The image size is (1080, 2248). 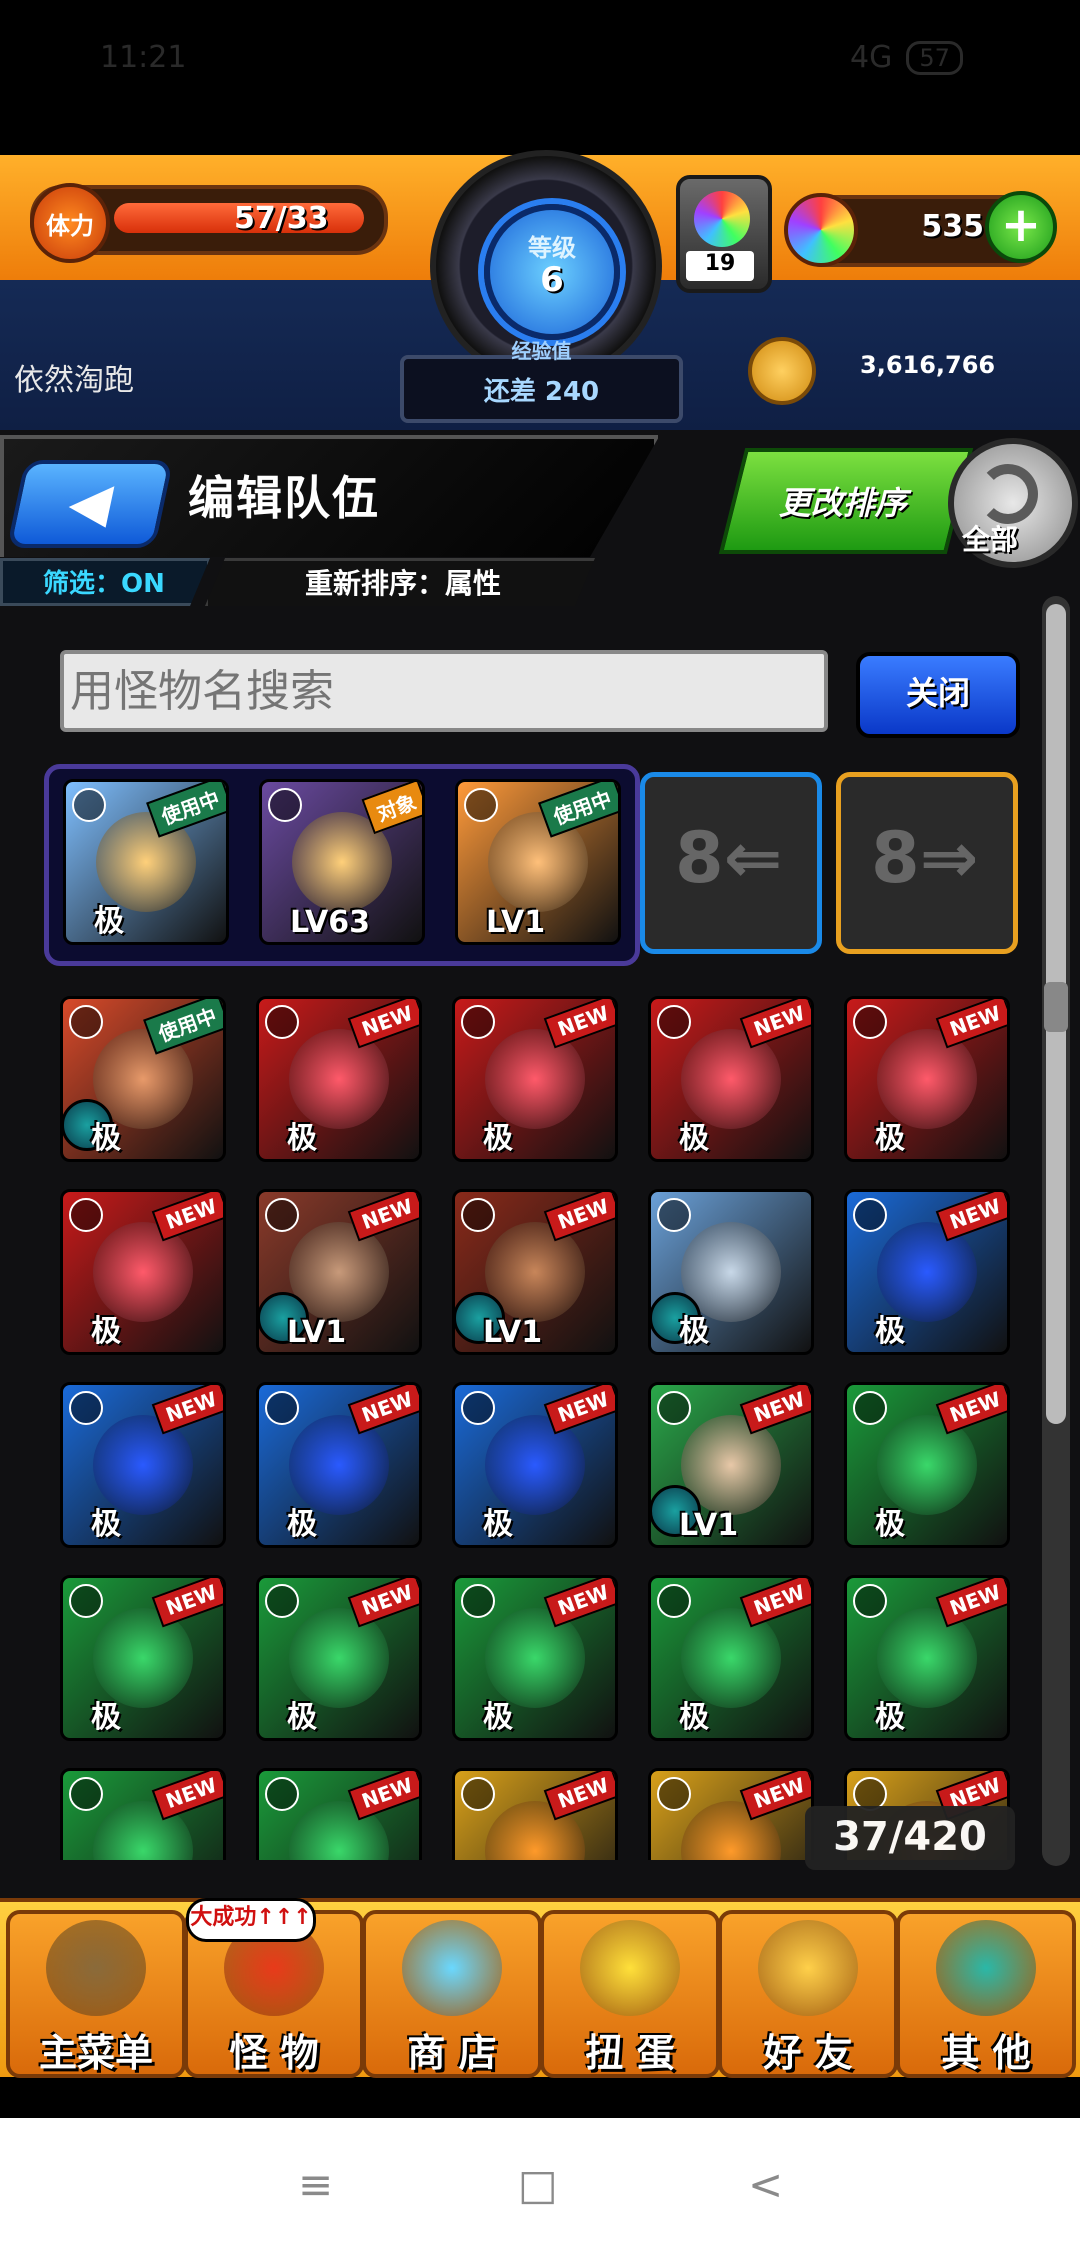 What do you see at coordinates (1056, 1231) in the screenshot?
I see `scrollbar` at bounding box center [1056, 1231].